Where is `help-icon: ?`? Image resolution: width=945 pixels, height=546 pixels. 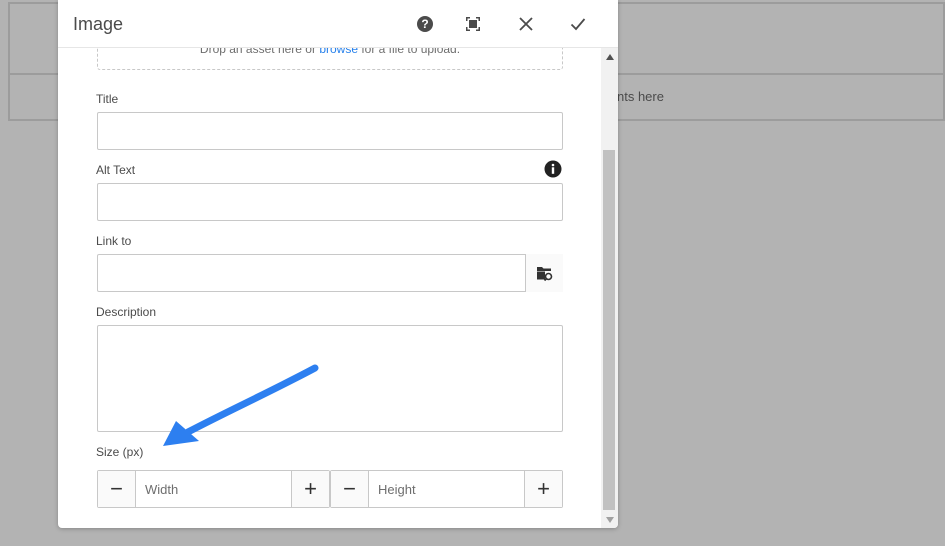
help-icon: ? is located at coordinates (425, 24).